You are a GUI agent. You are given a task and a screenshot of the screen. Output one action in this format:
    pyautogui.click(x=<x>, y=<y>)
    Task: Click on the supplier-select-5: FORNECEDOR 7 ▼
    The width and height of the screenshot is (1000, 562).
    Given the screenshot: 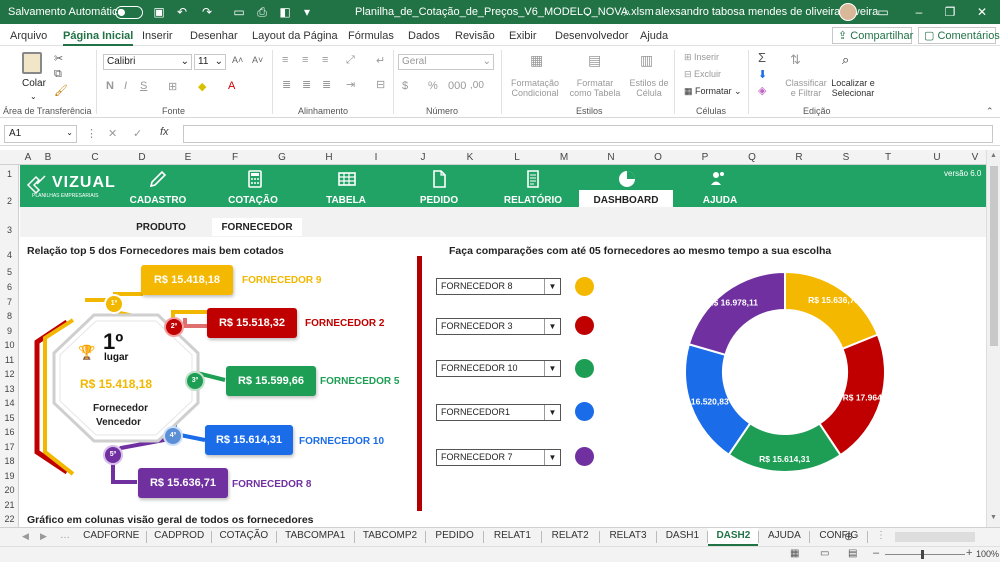 What is the action you would take?
    pyautogui.click(x=498, y=457)
    